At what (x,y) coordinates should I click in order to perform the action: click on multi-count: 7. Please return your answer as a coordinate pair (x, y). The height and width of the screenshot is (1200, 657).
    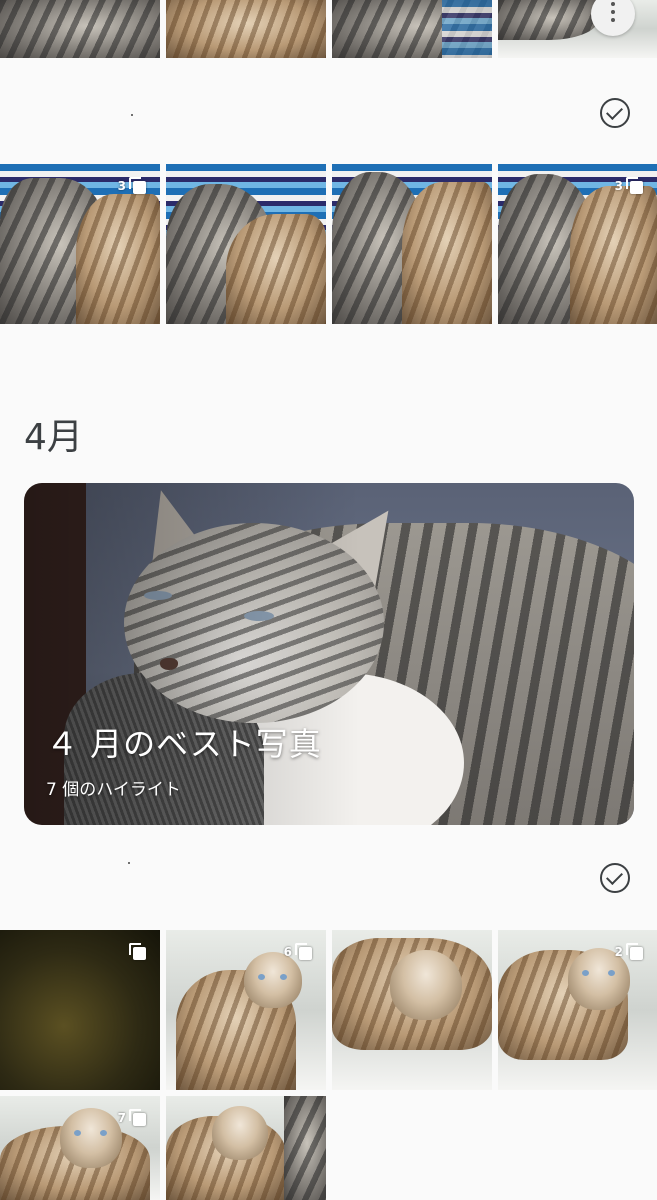
    Looking at the image, I should click on (121, 1118).